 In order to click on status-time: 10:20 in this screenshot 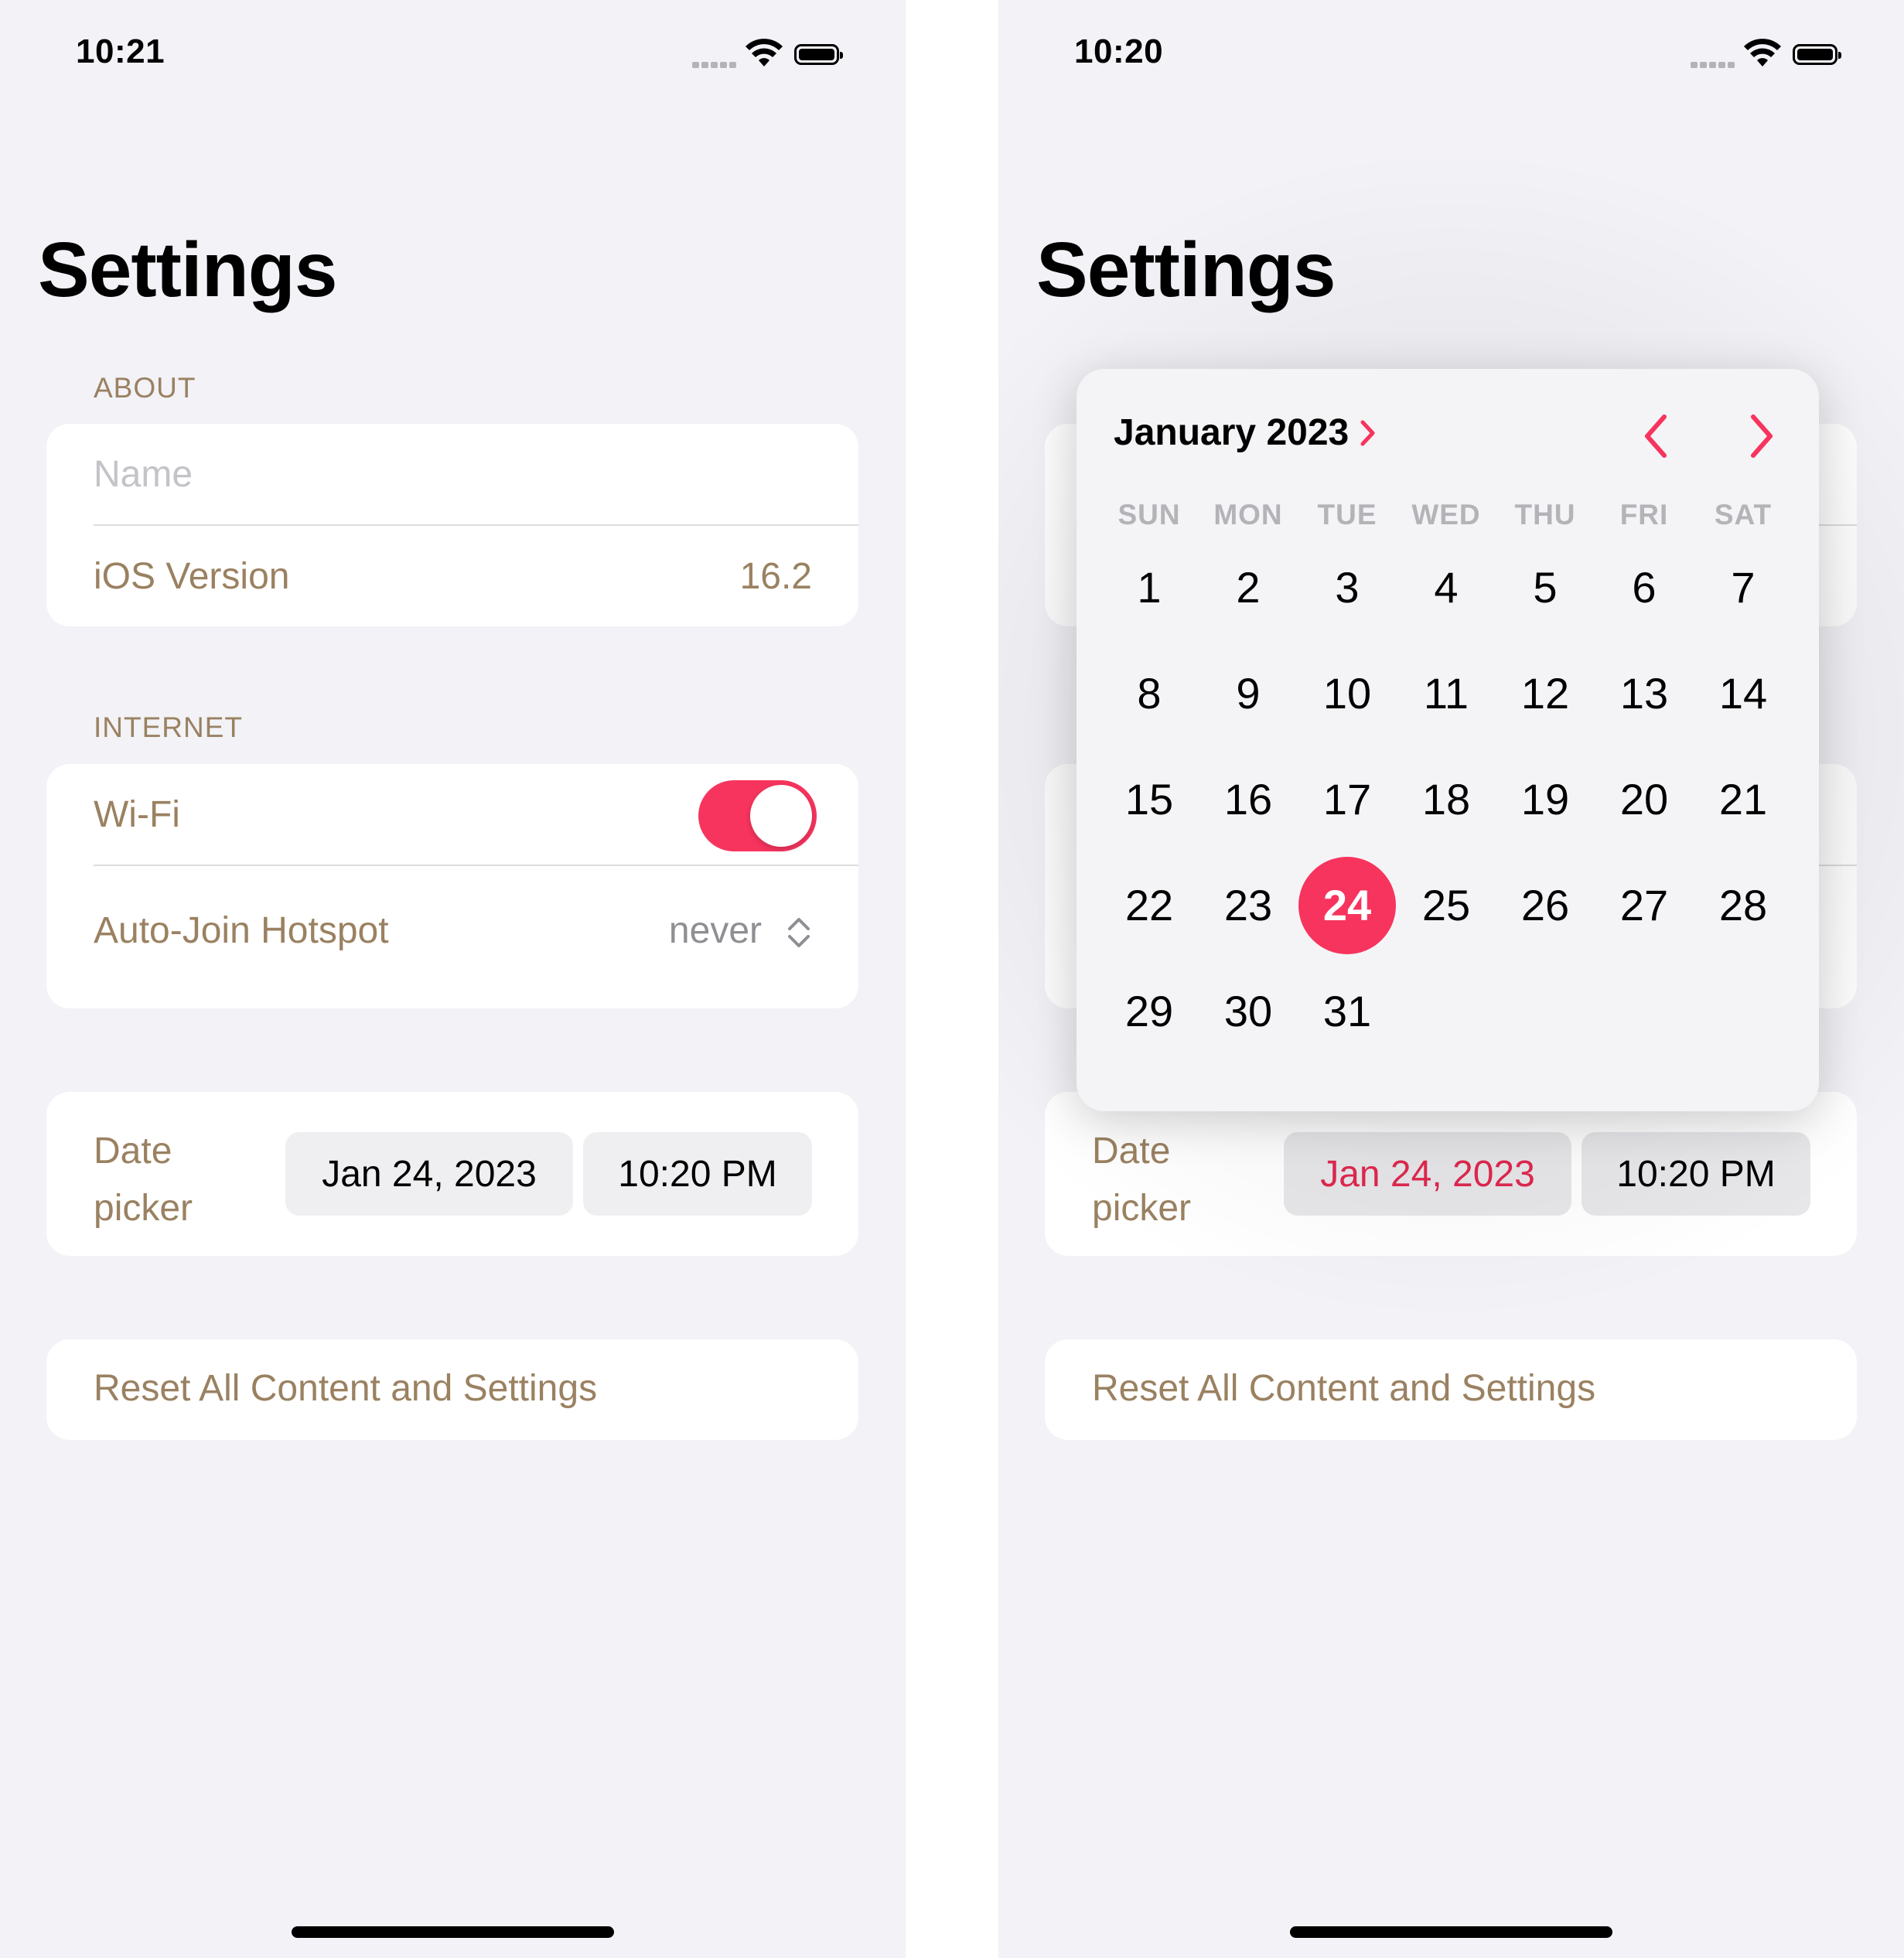, I will do `click(1119, 51)`.